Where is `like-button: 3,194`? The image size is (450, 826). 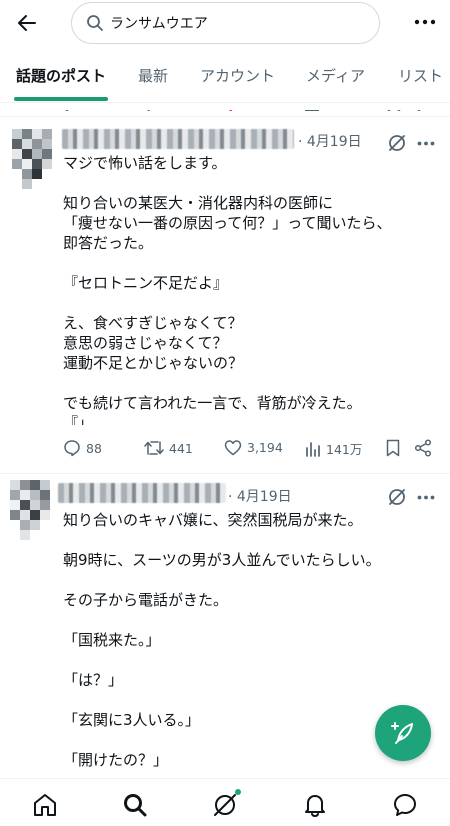
like-button: 3,194 is located at coordinates (253, 447).